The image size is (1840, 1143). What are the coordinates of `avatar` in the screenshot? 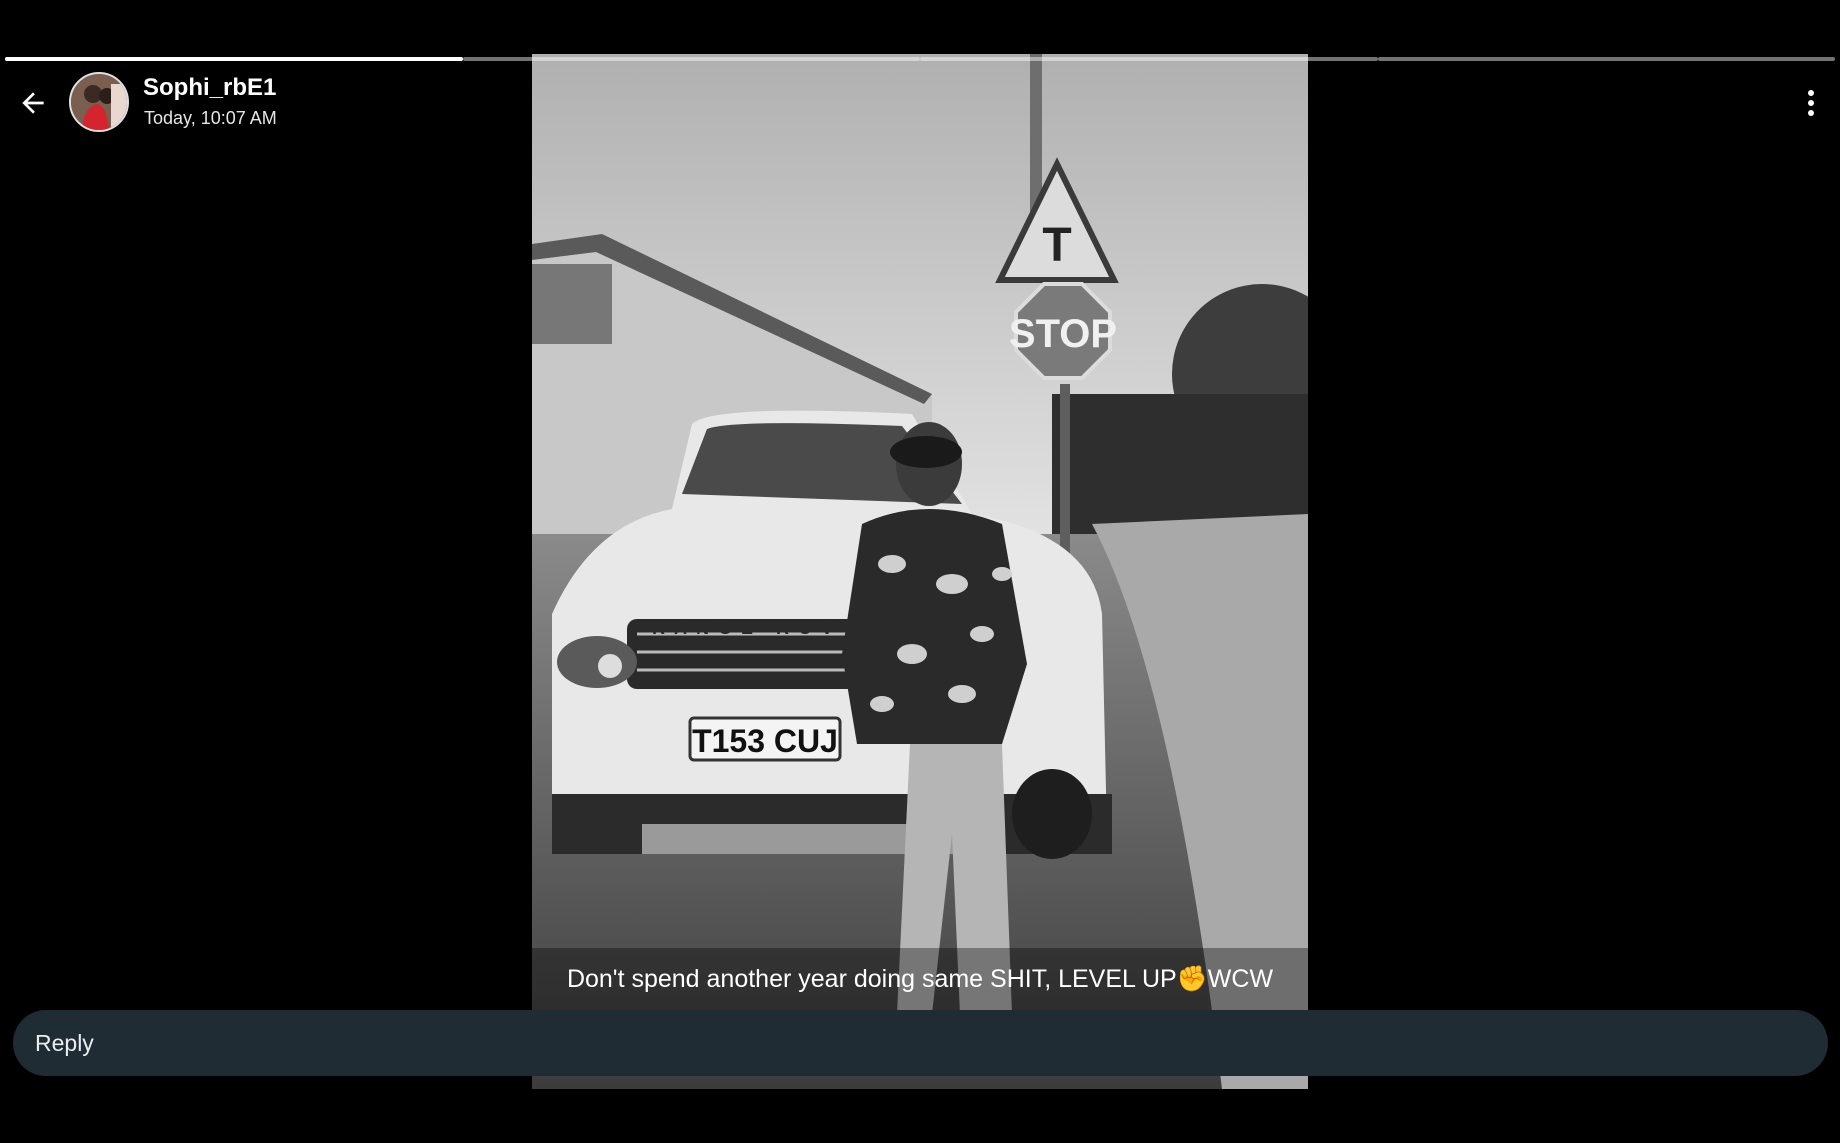 It's located at (99, 102).